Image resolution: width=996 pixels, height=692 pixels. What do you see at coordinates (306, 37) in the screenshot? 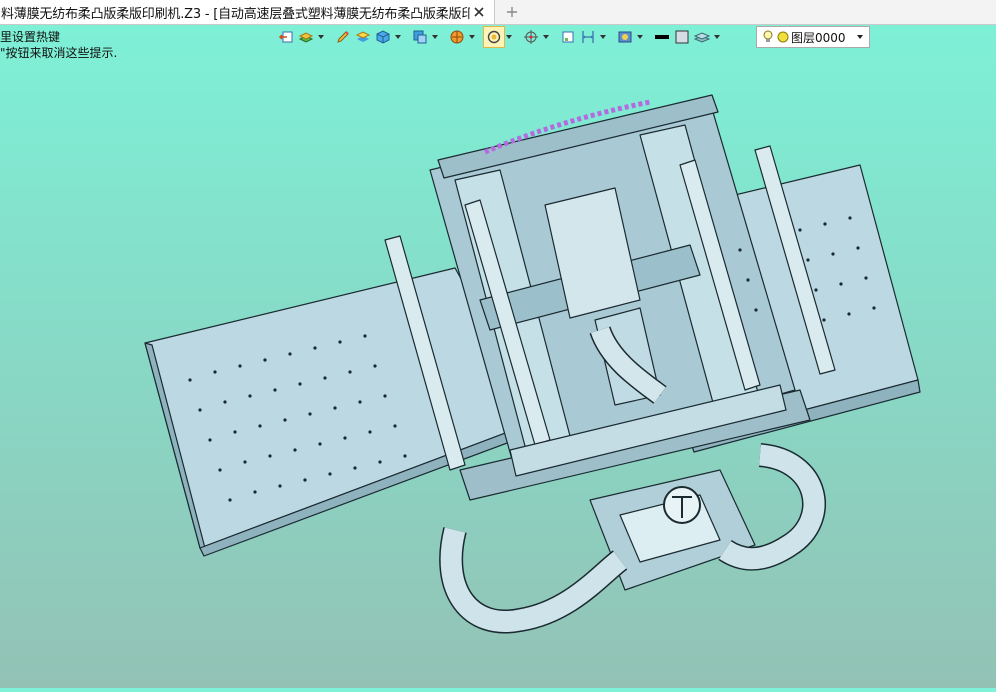
I see `layer-tools-icon` at bounding box center [306, 37].